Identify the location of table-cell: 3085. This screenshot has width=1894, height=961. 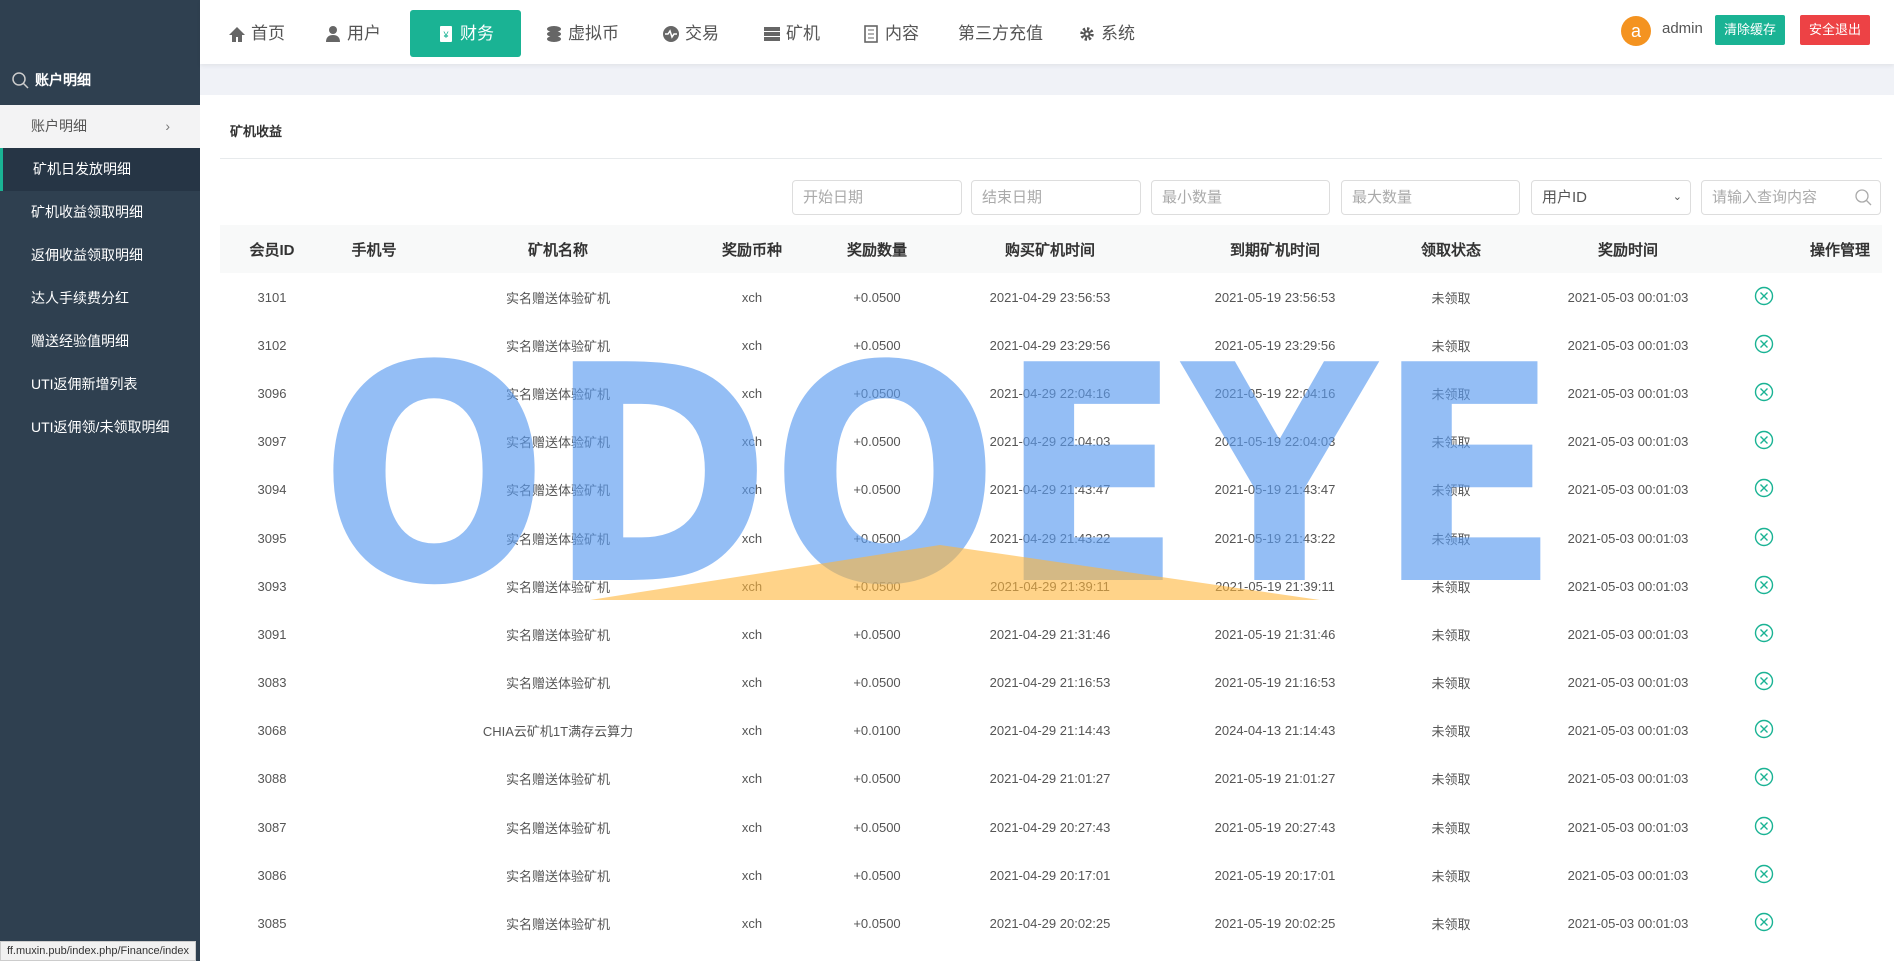
(272, 924).